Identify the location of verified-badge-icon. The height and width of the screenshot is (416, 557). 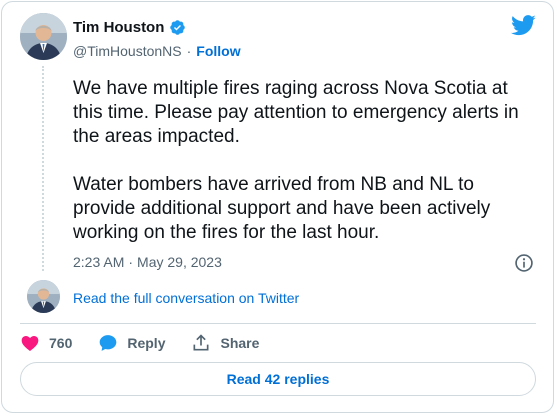
(178, 27).